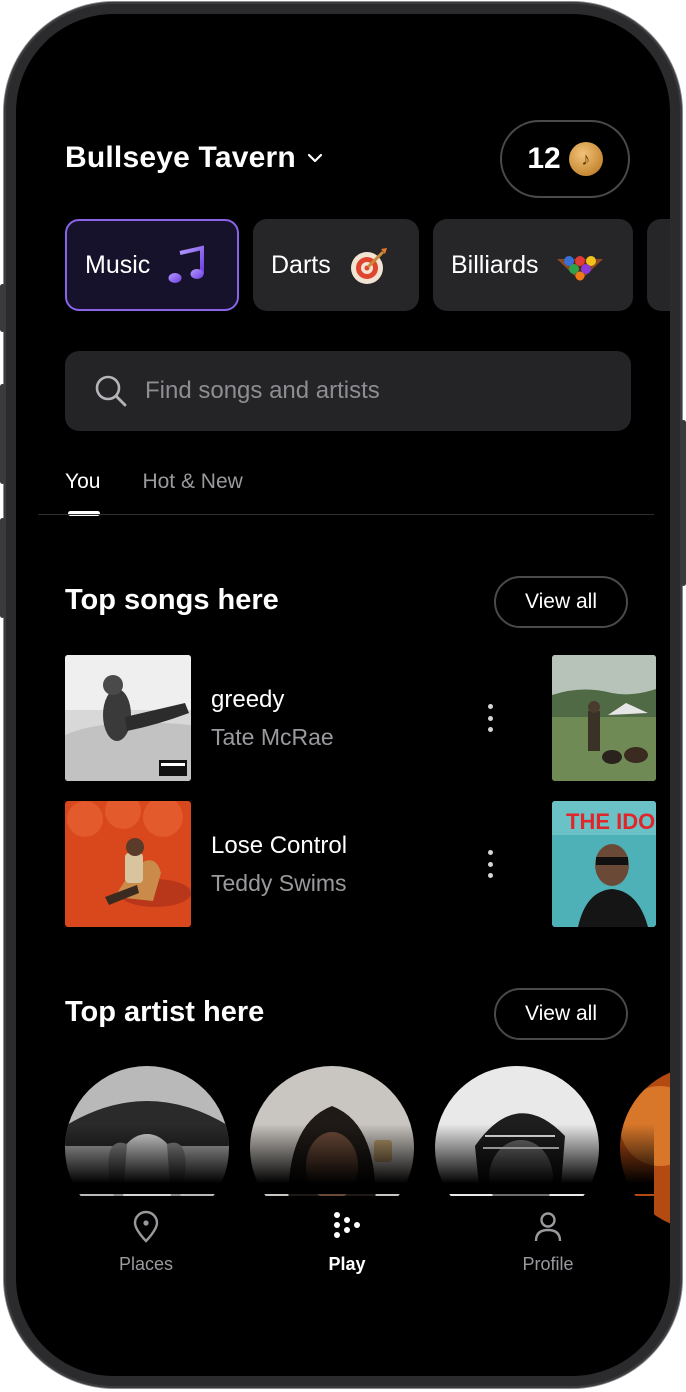 The height and width of the screenshot is (1392, 686). Describe the element at coordinates (111, 391) in the screenshot. I see `search-icon` at that location.